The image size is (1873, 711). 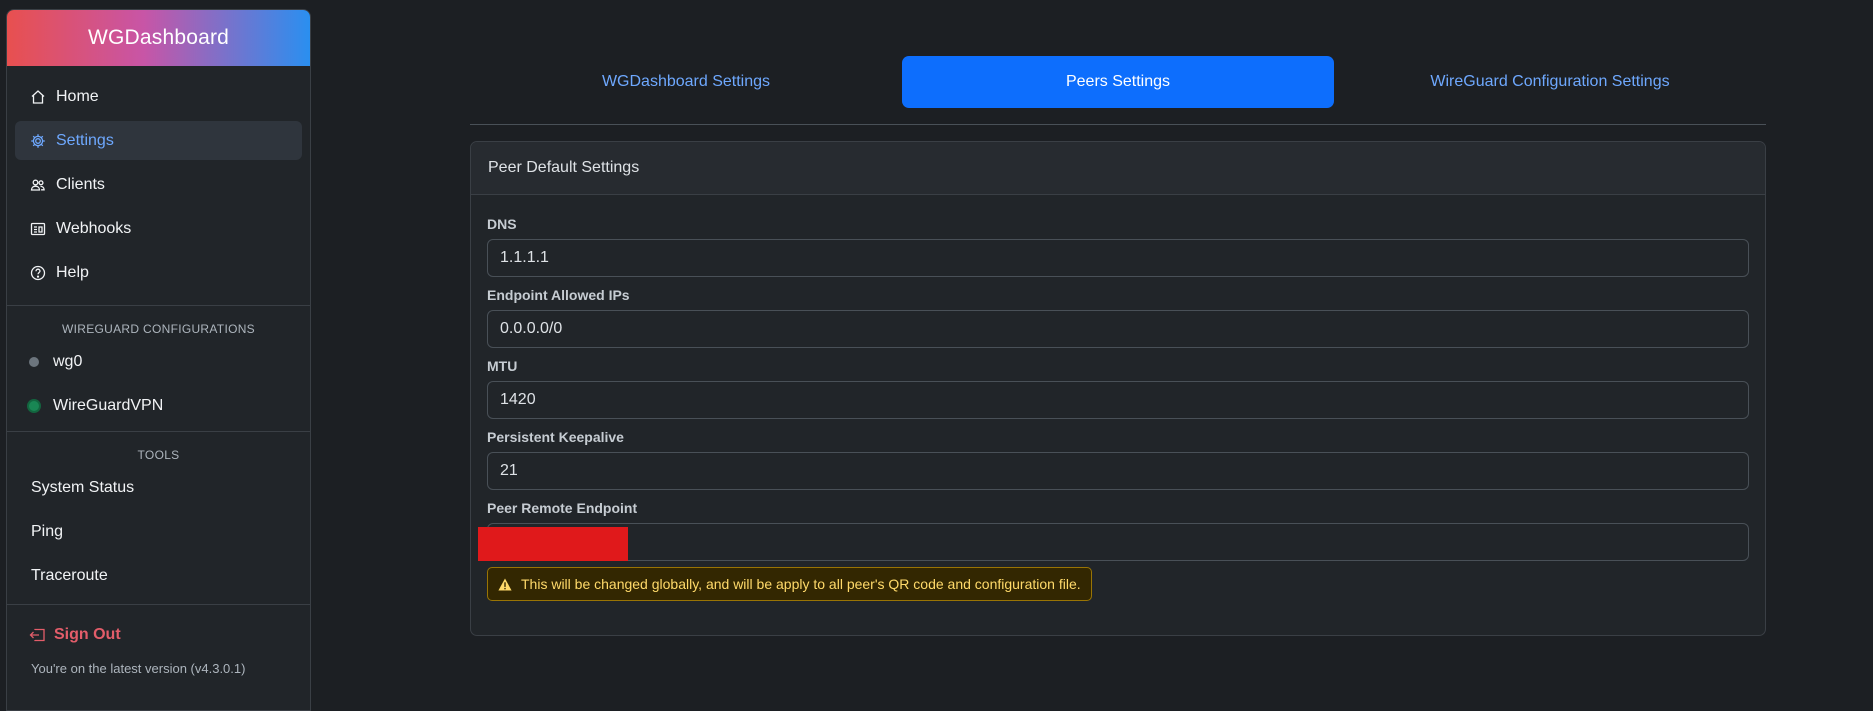 What do you see at coordinates (1118, 258) in the screenshot?
I see `dns-input` at bounding box center [1118, 258].